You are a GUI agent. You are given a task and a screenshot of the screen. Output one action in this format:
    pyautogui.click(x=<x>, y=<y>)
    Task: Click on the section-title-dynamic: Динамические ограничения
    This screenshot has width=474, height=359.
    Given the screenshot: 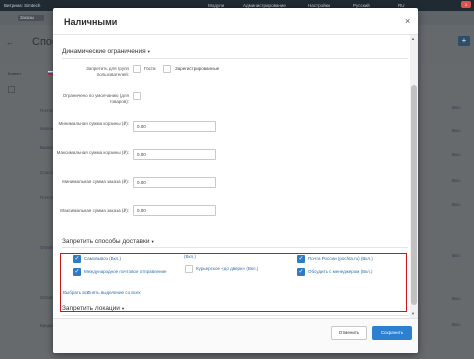 What is the action you would take?
    pyautogui.click(x=104, y=51)
    